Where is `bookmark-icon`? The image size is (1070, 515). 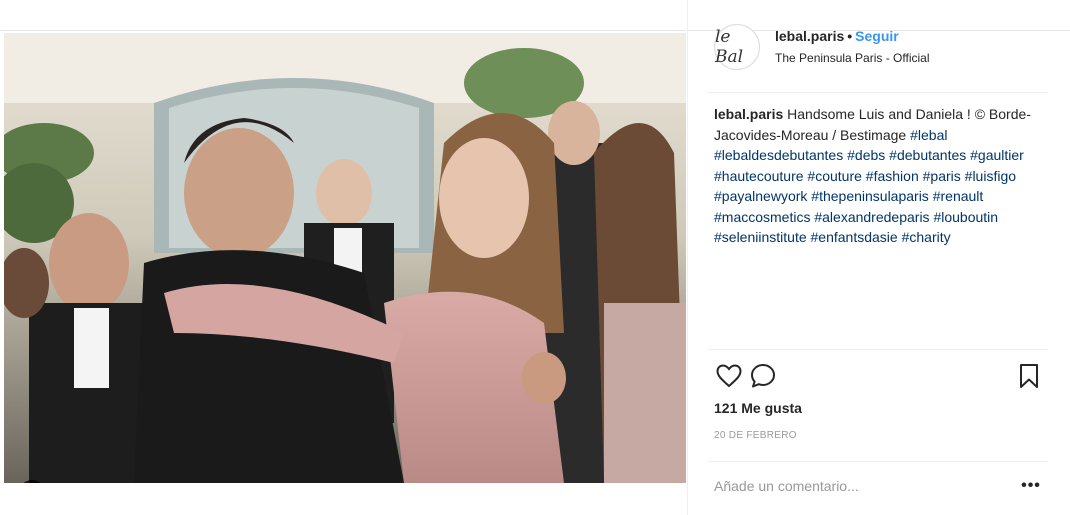
bookmark-icon is located at coordinates (1029, 376).